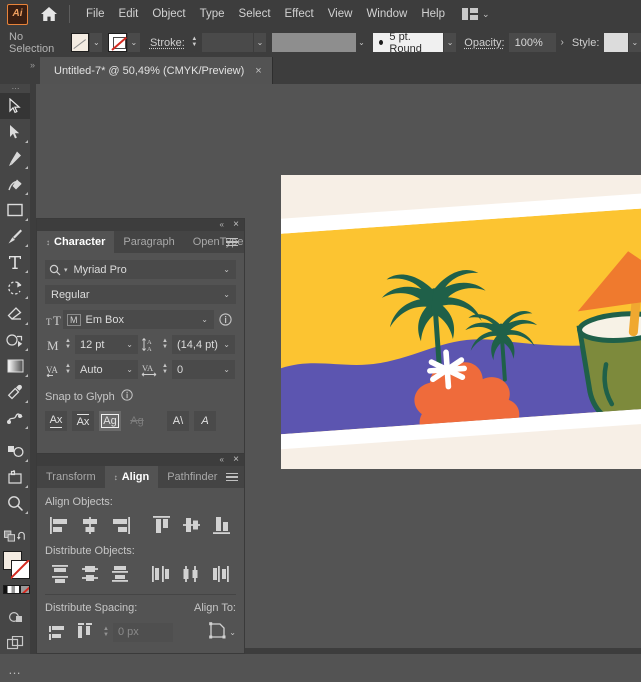 This screenshot has width=641, height=682. I want to click on fill-color-swatch, so click(80, 42).